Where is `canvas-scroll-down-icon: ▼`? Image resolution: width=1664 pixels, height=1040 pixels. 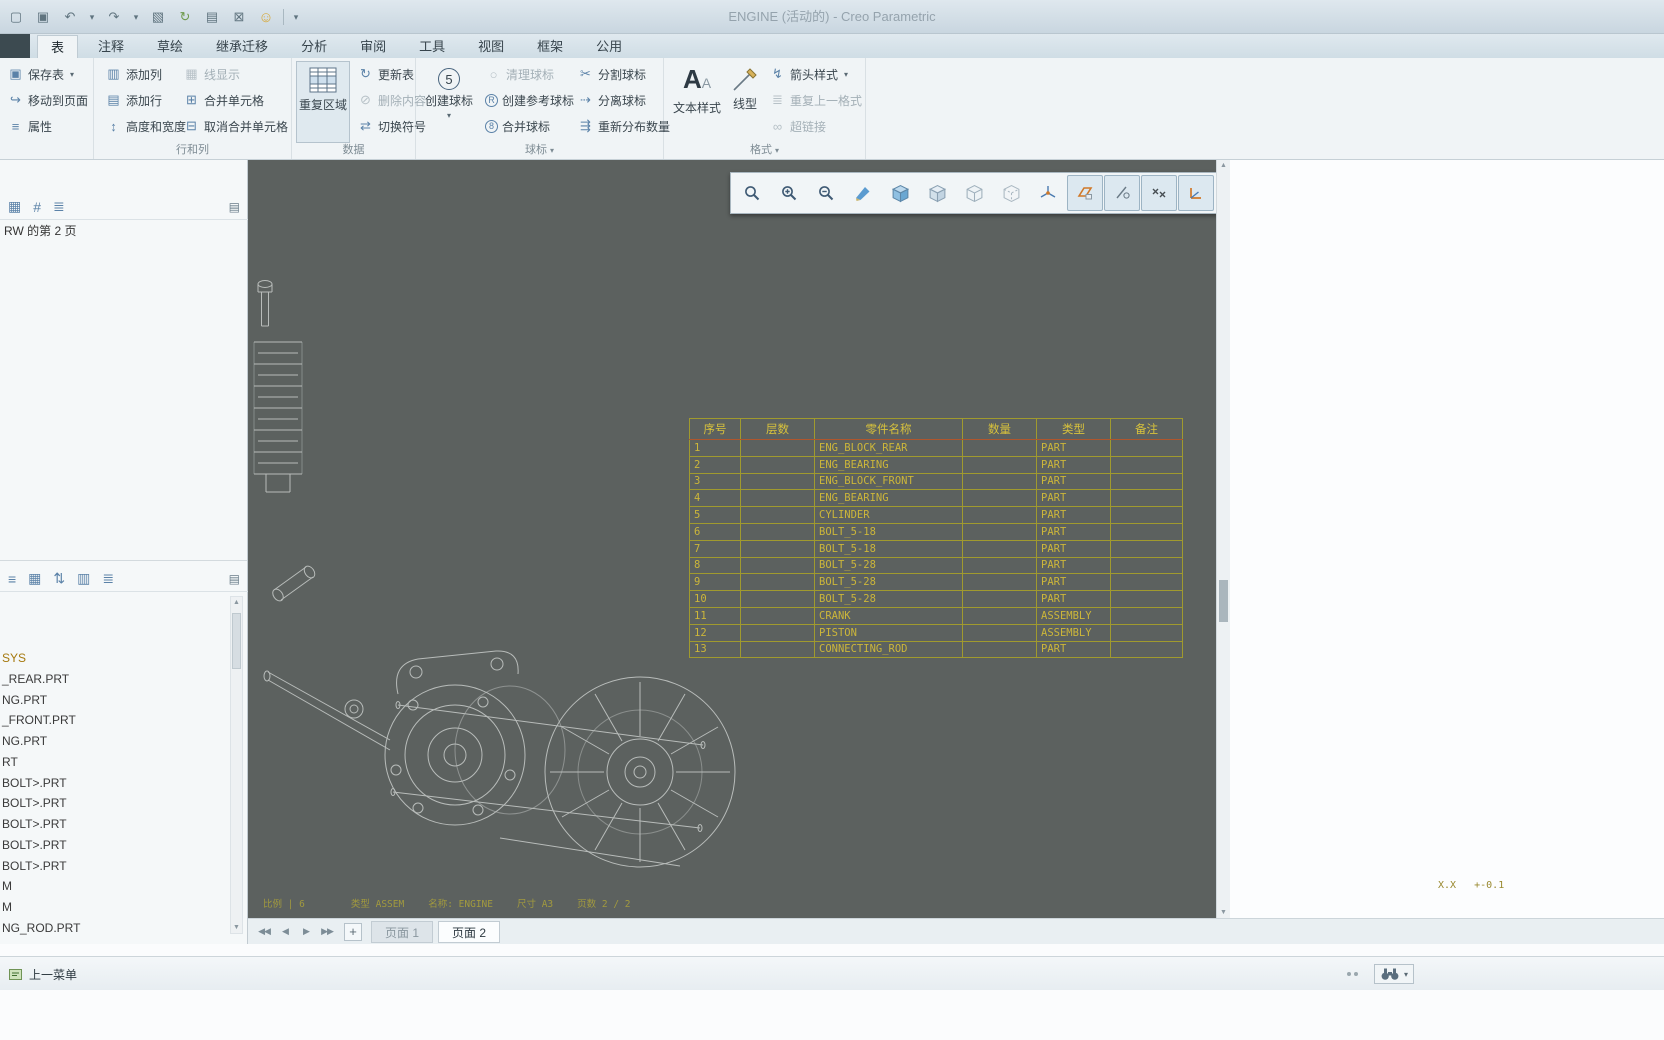 canvas-scroll-down-icon: ▼ is located at coordinates (1223, 912).